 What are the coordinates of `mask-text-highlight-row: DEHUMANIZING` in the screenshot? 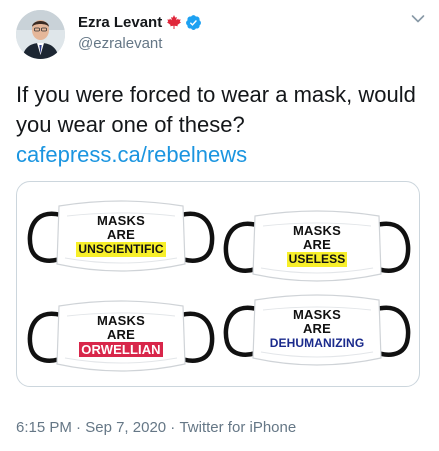 It's located at (317, 343).